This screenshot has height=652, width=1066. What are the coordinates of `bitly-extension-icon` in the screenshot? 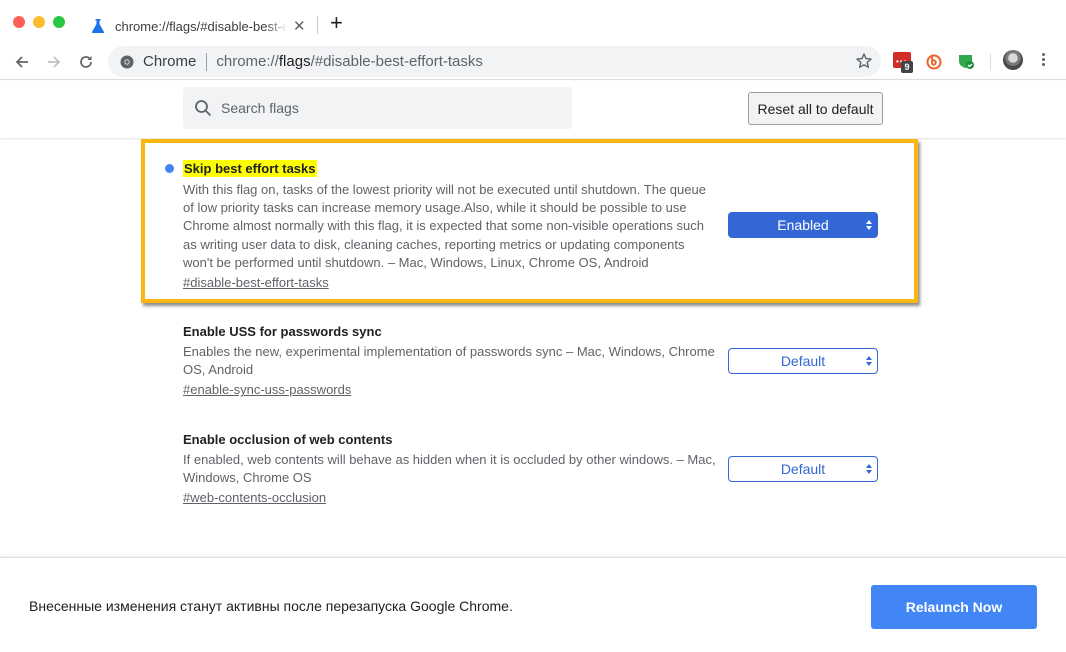 It's located at (935, 62).